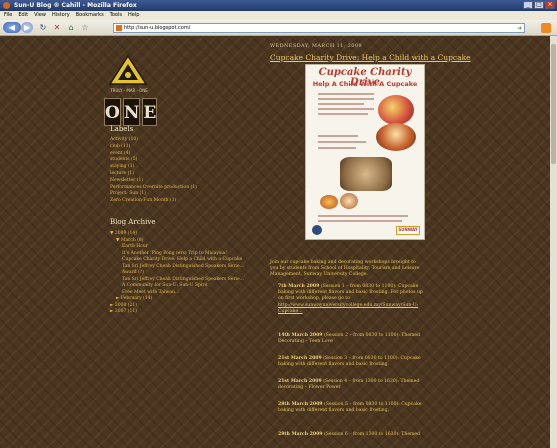 Image resolution: width=557 pixels, height=448 pixels. I want to click on navigation-toolbar: ◀ ▶ ↻ ✕ ⌂ ☆ http://sun-u.blogspot.com/ ➜, so click(278, 28).